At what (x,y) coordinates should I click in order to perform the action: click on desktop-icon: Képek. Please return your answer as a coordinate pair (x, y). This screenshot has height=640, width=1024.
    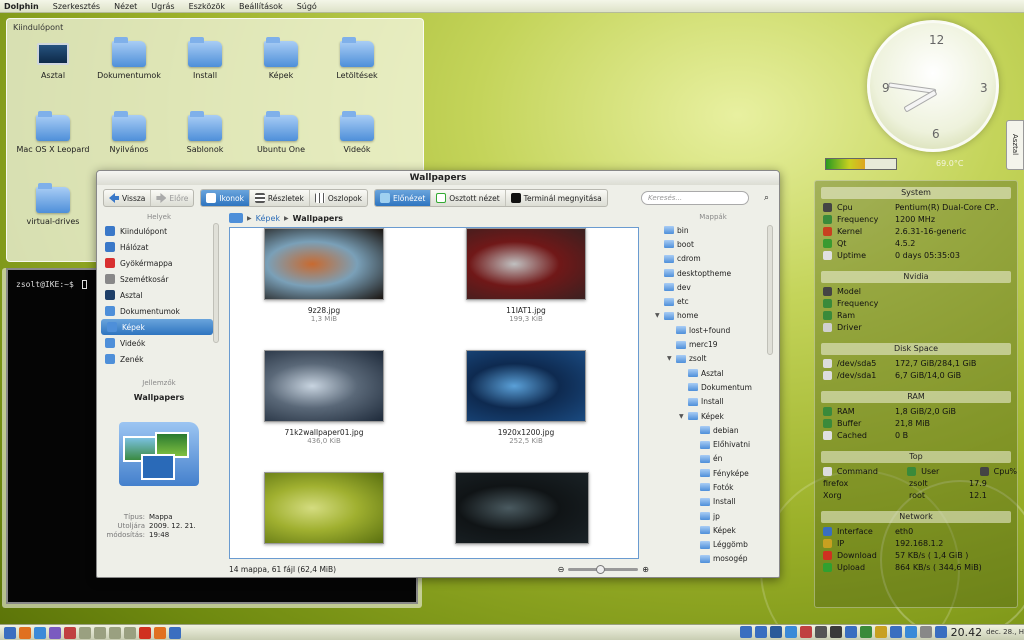
    Looking at the image, I should click on (281, 58).